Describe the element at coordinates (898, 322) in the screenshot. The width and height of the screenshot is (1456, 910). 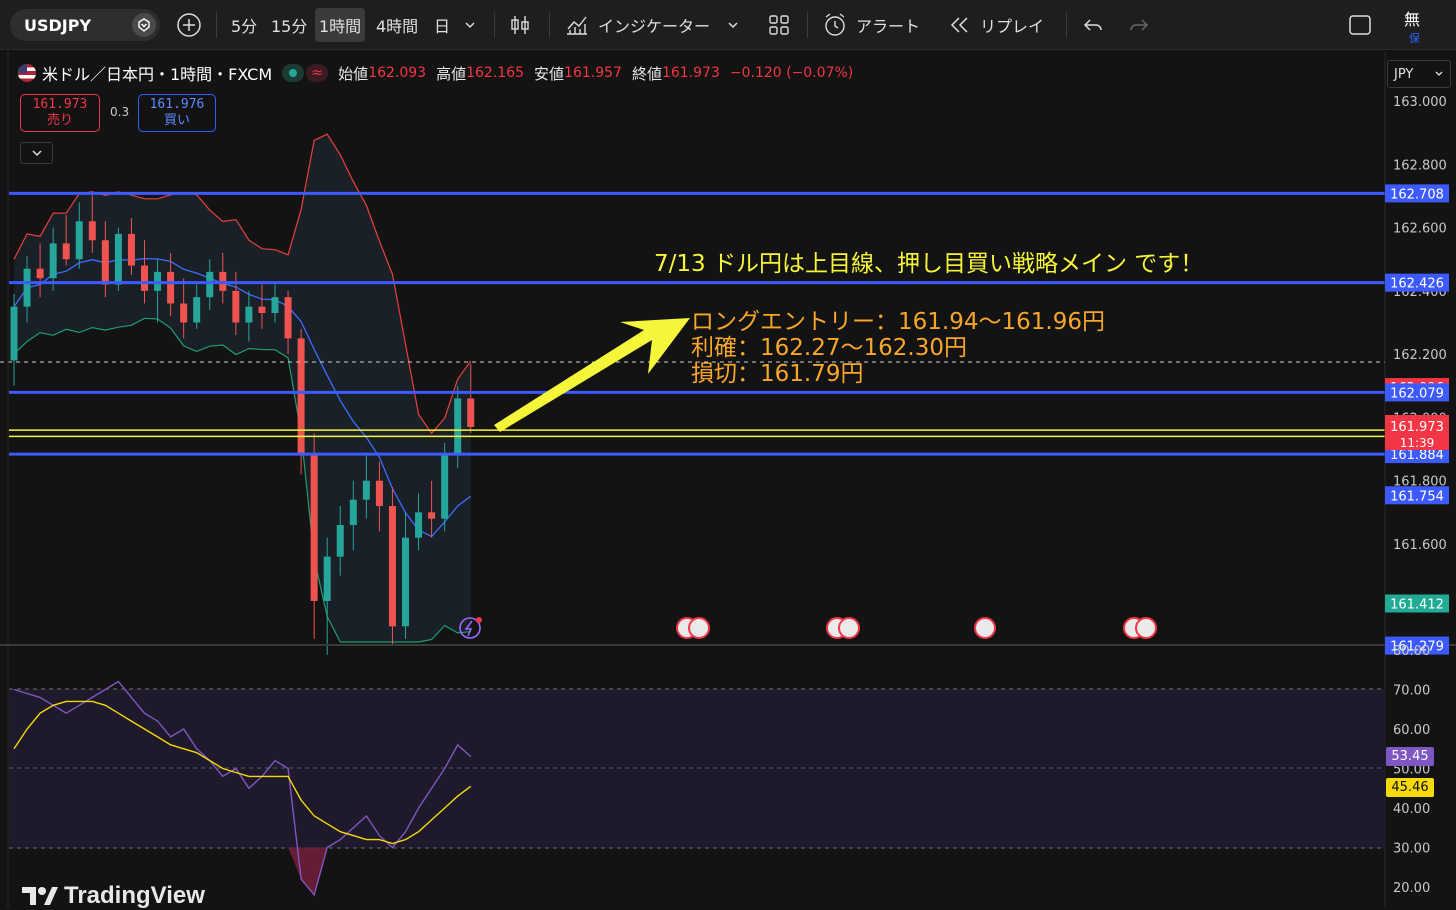
I see `entry-annotation: ロングエントリー：161.94〜161.96円` at that location.